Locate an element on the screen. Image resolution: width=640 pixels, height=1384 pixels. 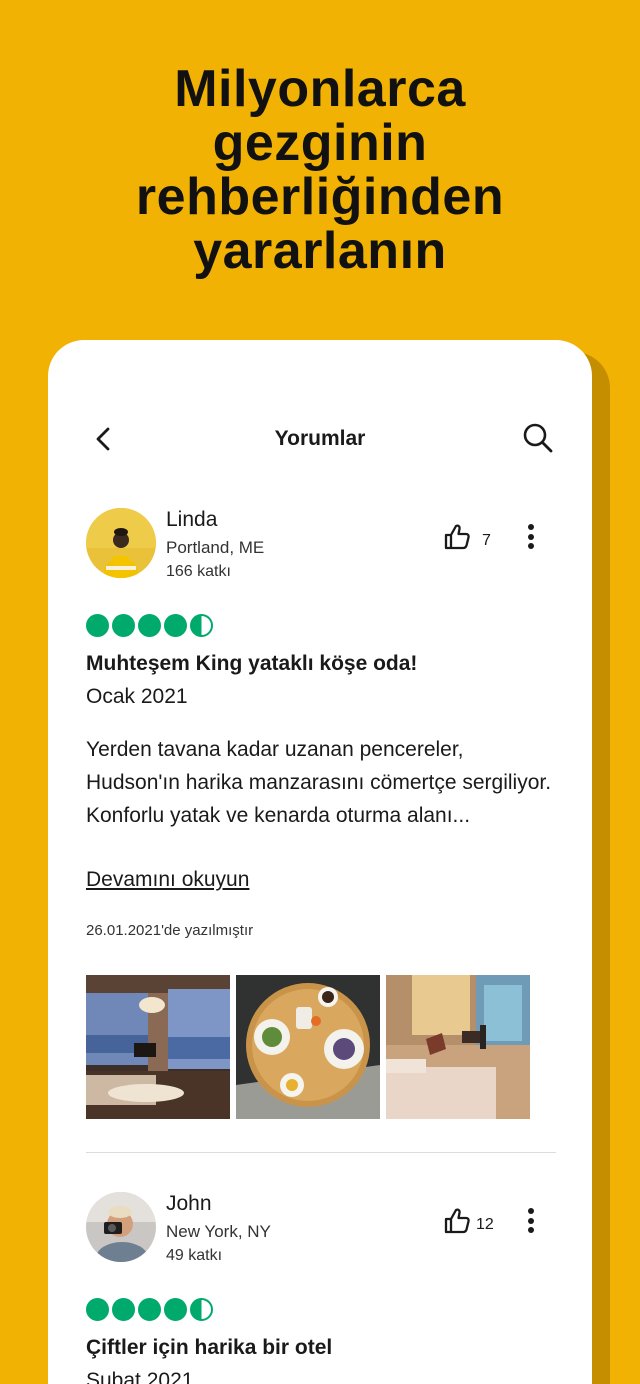
reviewer-location: Portland, ME is located at coordinates (215, 547).